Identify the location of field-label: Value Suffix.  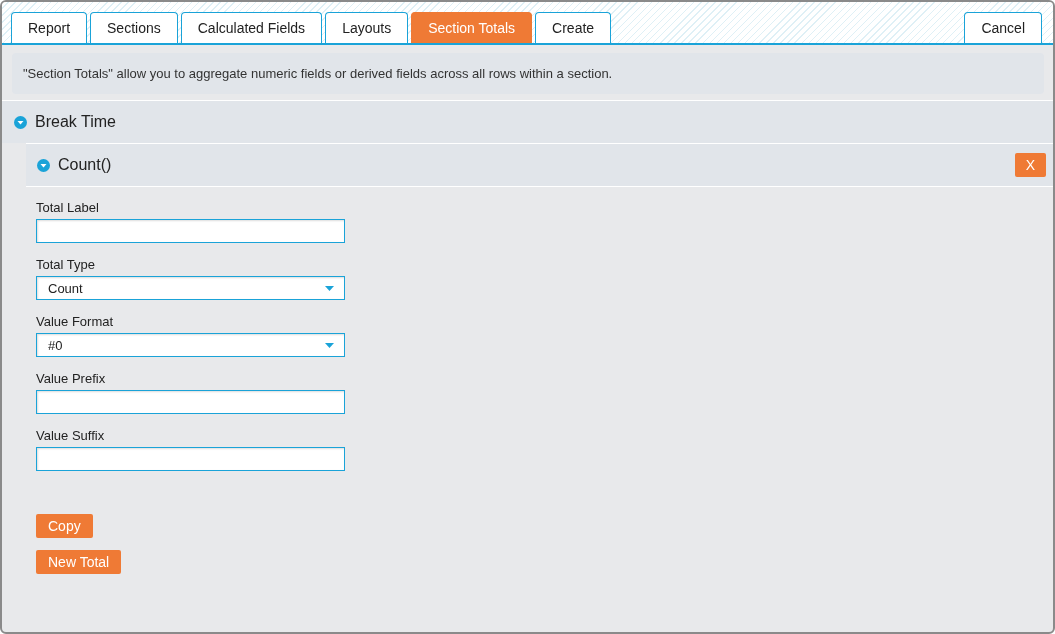
(71, 435).